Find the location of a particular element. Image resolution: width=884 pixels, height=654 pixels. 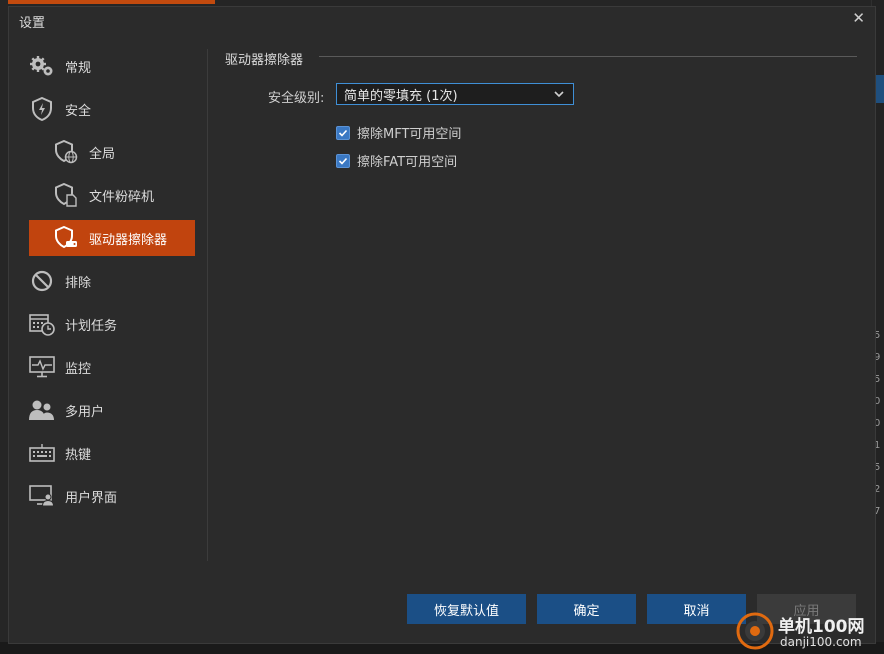

sidebar-item-multi-user: 多用户 is located at coordinates (112, 410).